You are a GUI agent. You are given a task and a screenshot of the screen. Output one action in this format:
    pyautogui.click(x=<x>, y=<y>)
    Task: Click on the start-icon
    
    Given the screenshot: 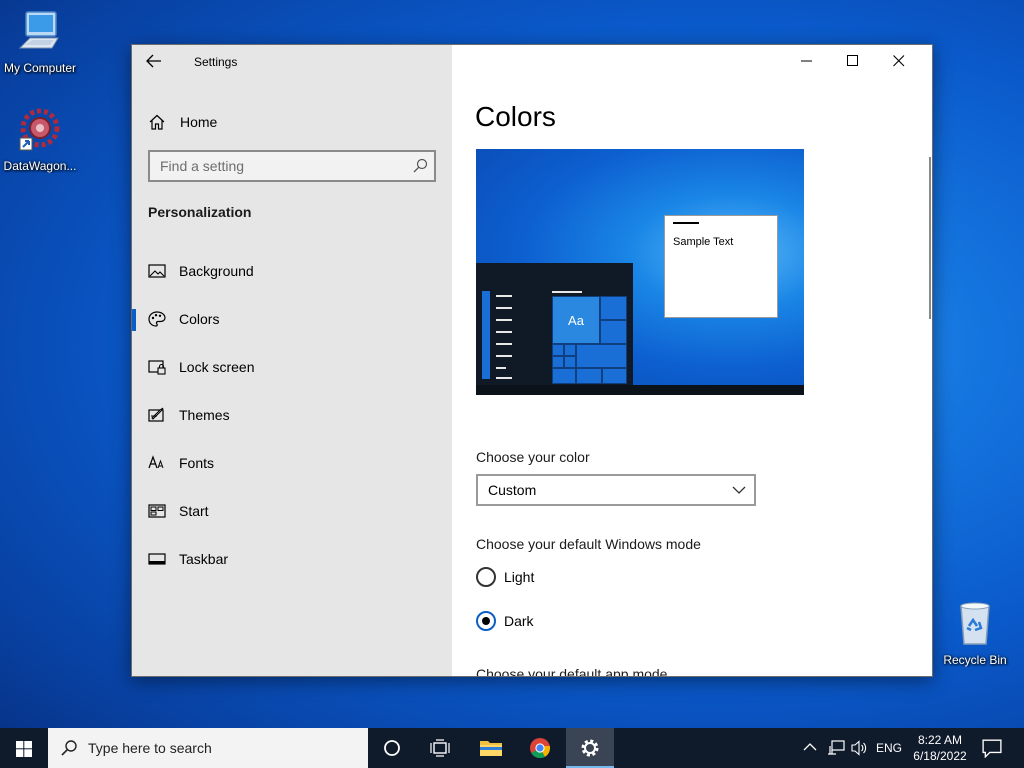 What is the action you would take?
    pyautogui.click(x=157, y=511)
    